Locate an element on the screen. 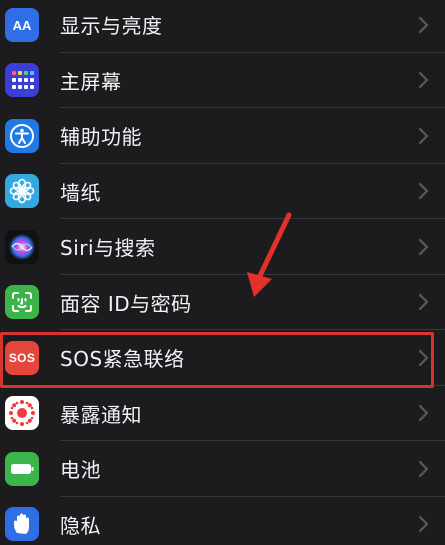 This screenshot has width=445, height=545. settings-row-label: SOS紧急联络 is located at coordinates (122, 359).